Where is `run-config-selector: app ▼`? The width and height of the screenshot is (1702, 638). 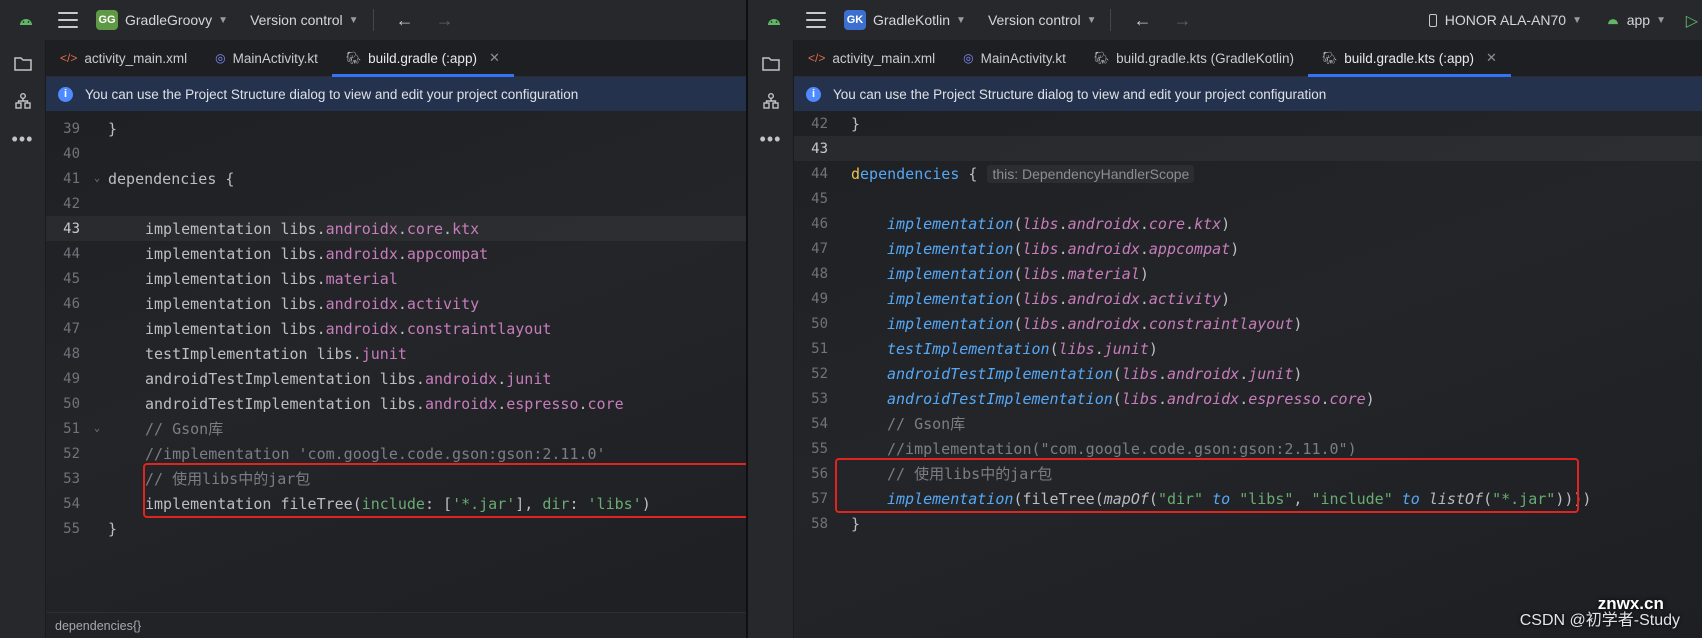 run-config-selector: app ▼ is located at coordinates (1636, 20).